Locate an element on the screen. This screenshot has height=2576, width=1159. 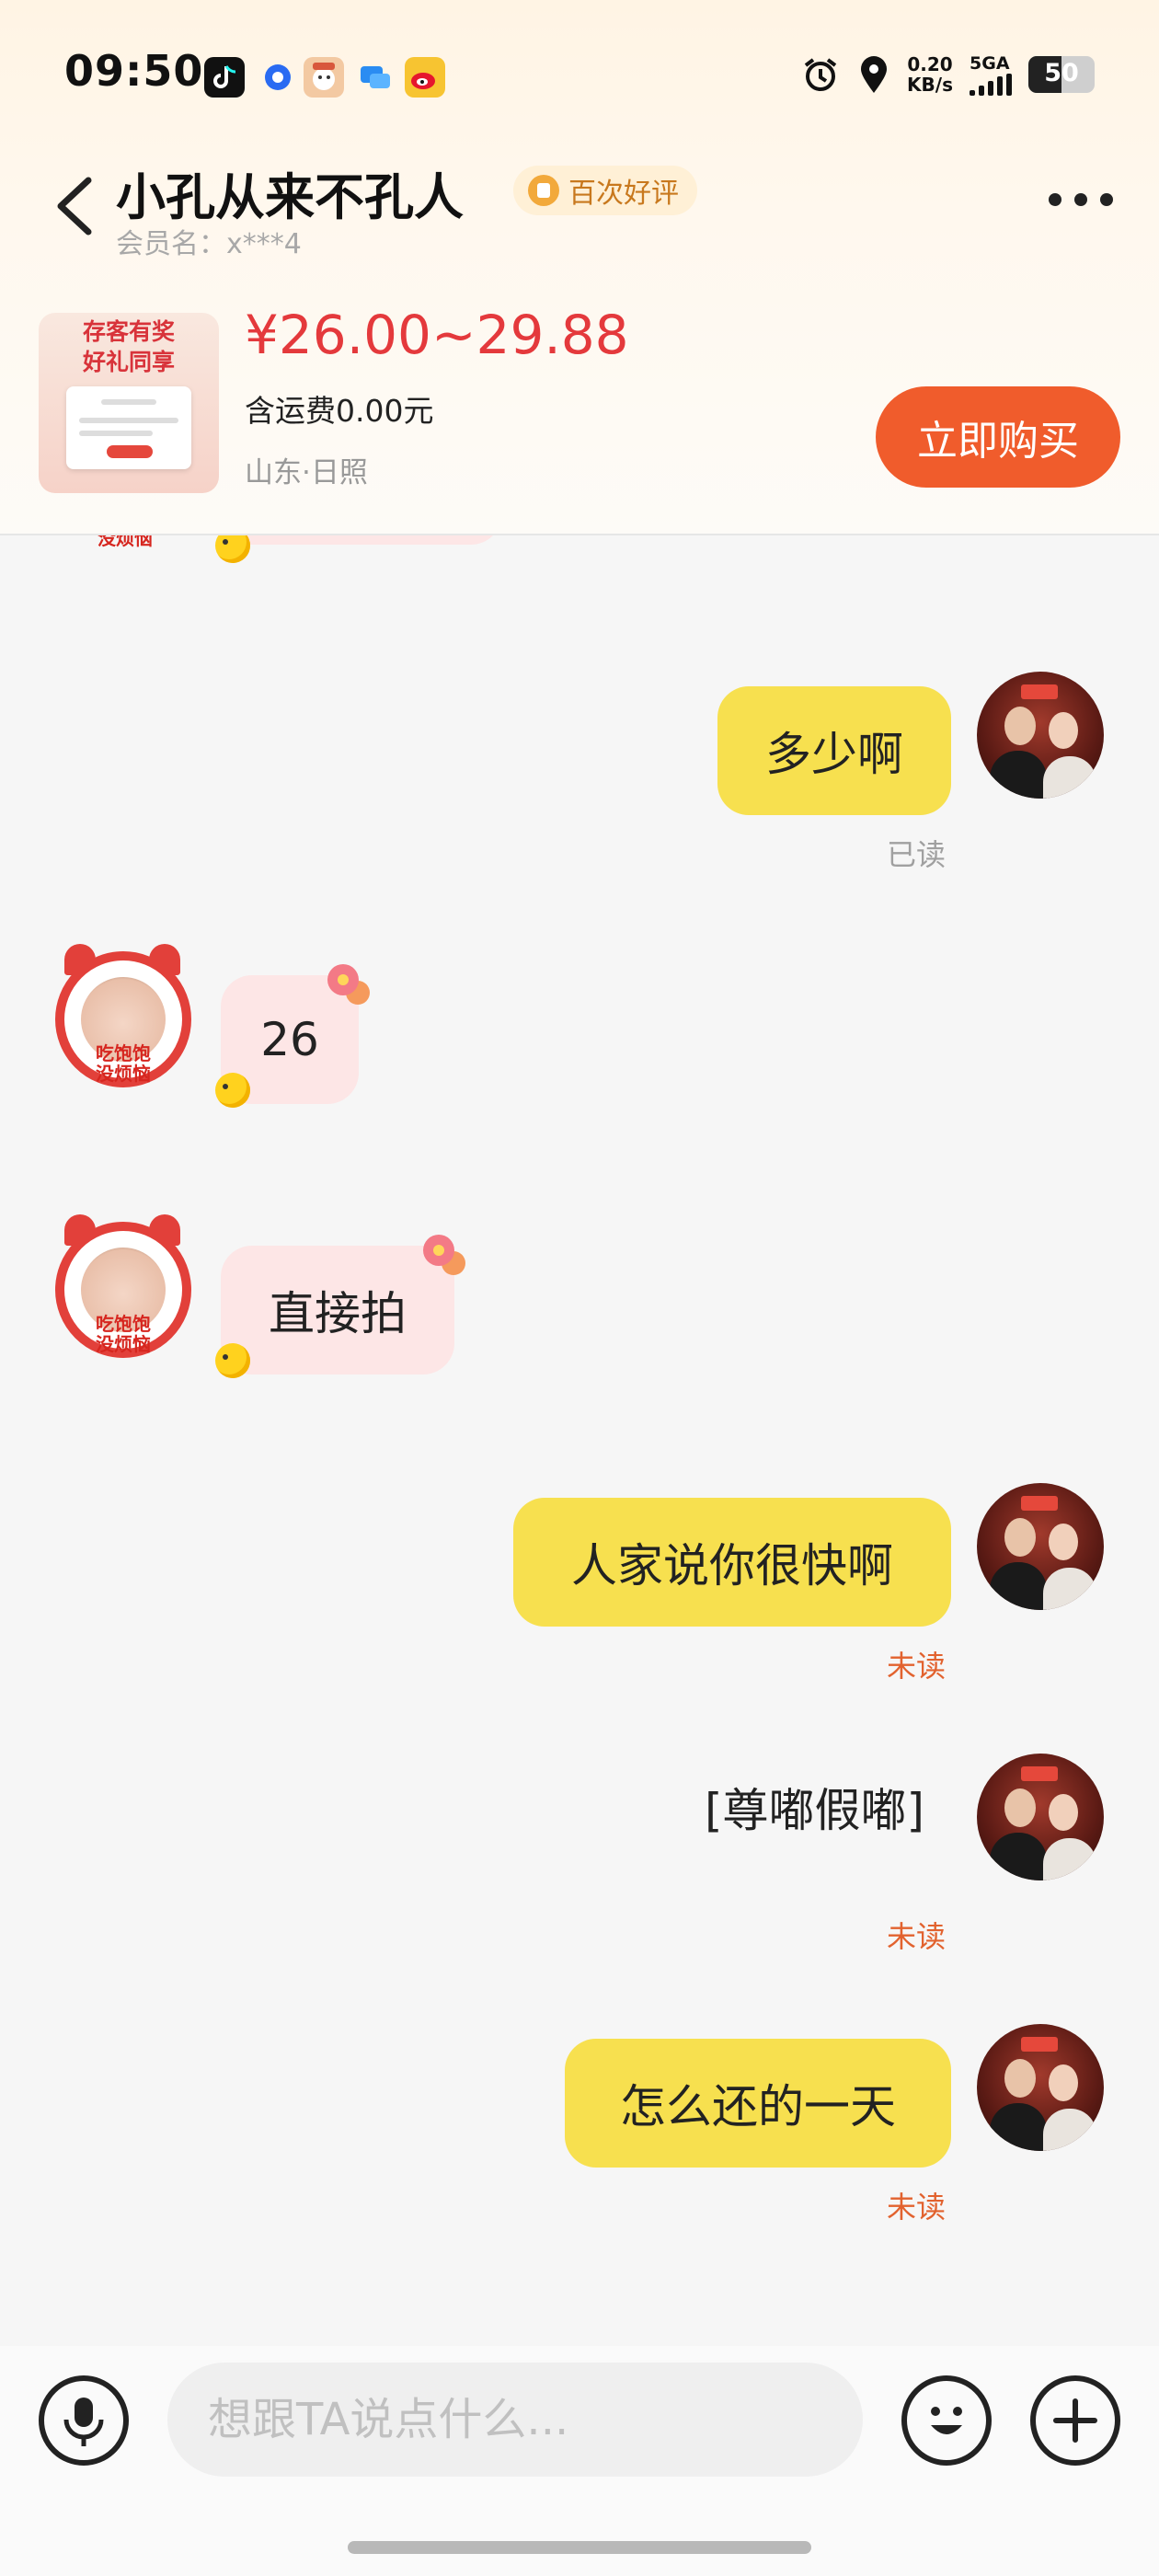
home-indicator is located at coordinates (579, 2547).